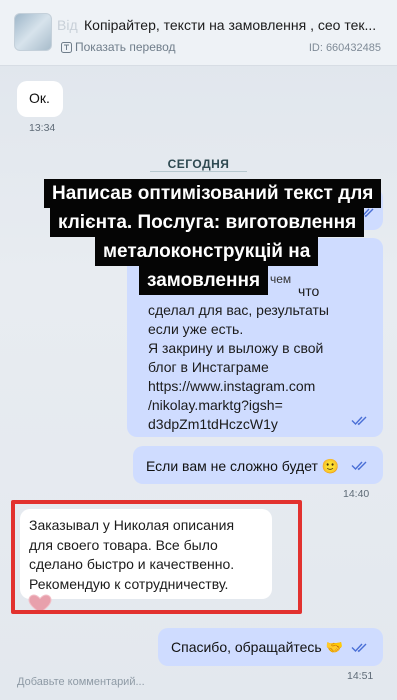  What do you see at coordinates (238, 386) in the screenshot?
I see `message-link: https://www.instagram.com` at bounding box center [238, 386].